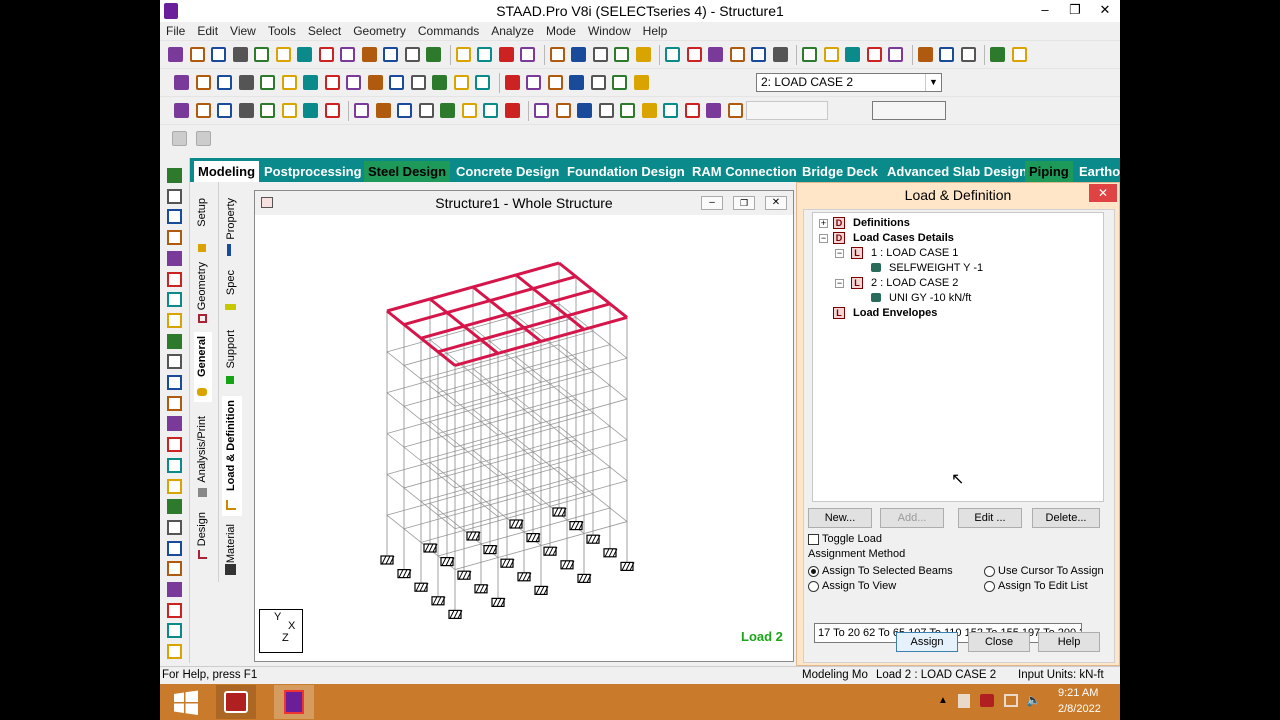 The height and width of the screenshot is (720, 1280). I want to click on tab-foundation-design: Foundation Design, so click(626, 171).